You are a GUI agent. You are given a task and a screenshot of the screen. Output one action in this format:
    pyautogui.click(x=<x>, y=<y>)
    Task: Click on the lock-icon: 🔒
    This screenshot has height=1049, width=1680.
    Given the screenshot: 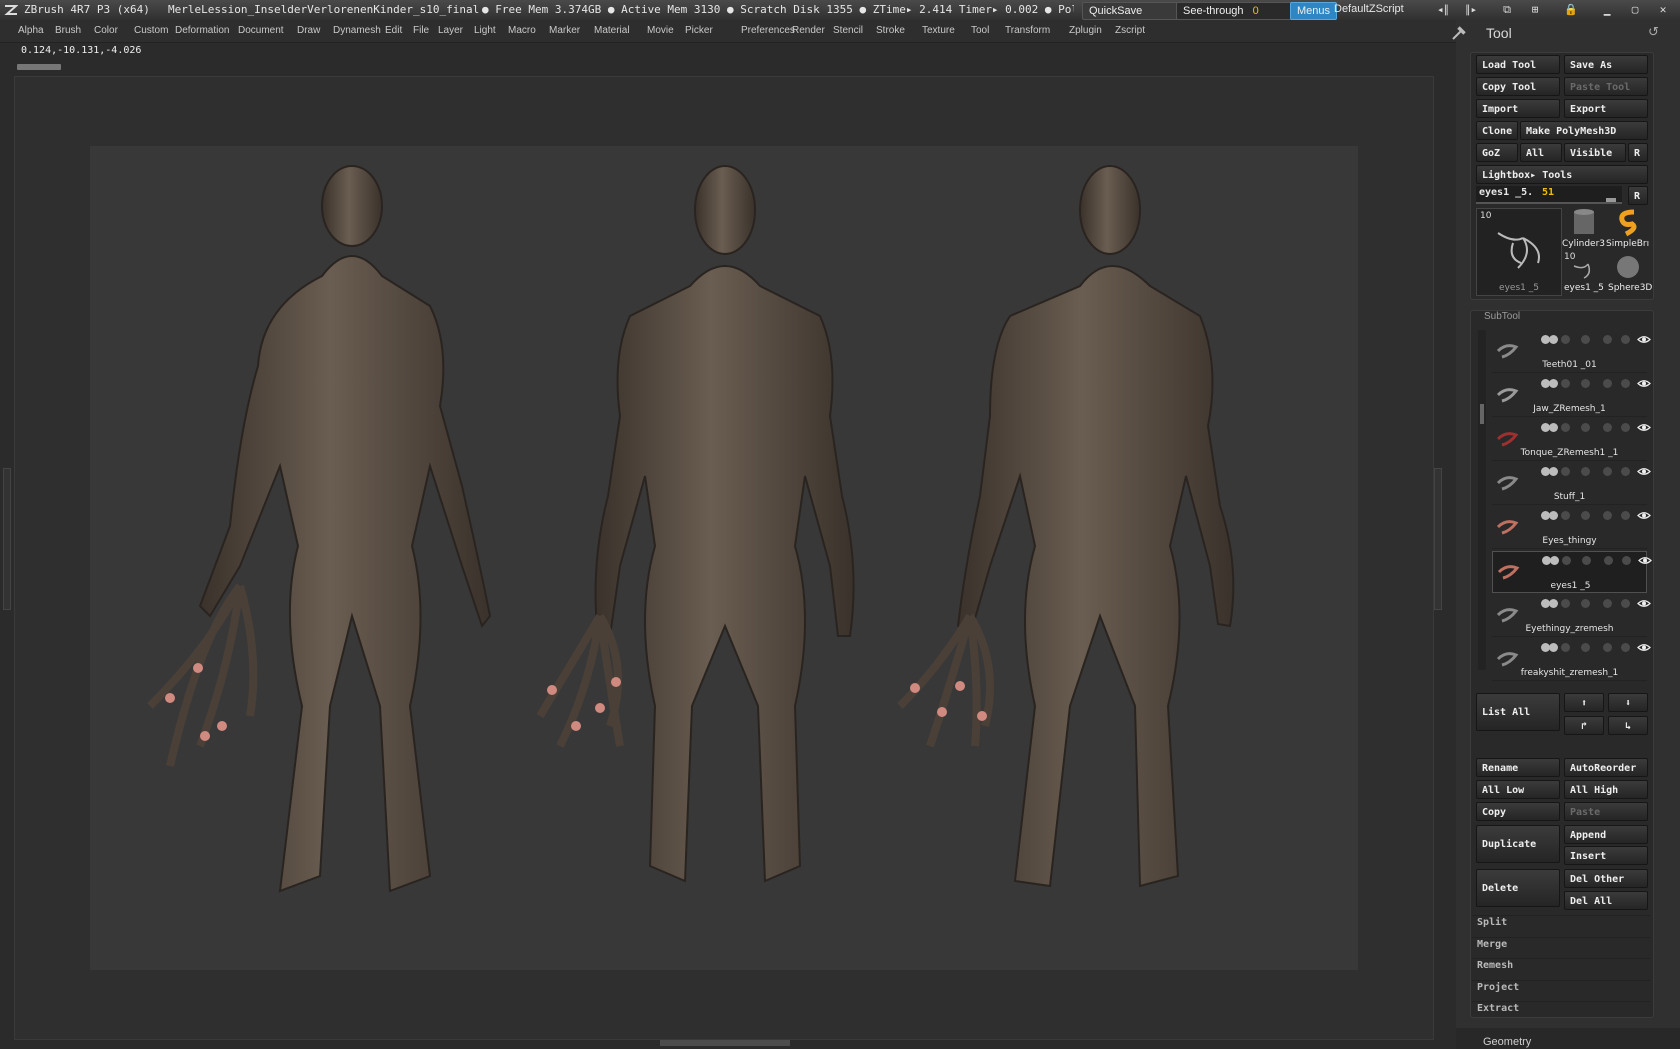 What is the action you would take?
    pyautogui.click(x=1571, y=10)
    